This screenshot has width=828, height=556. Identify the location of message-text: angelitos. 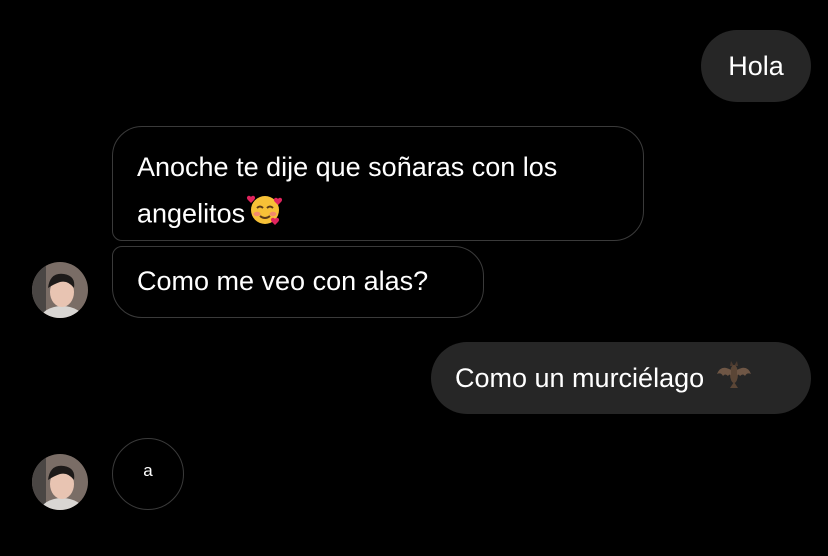
(191, 213).